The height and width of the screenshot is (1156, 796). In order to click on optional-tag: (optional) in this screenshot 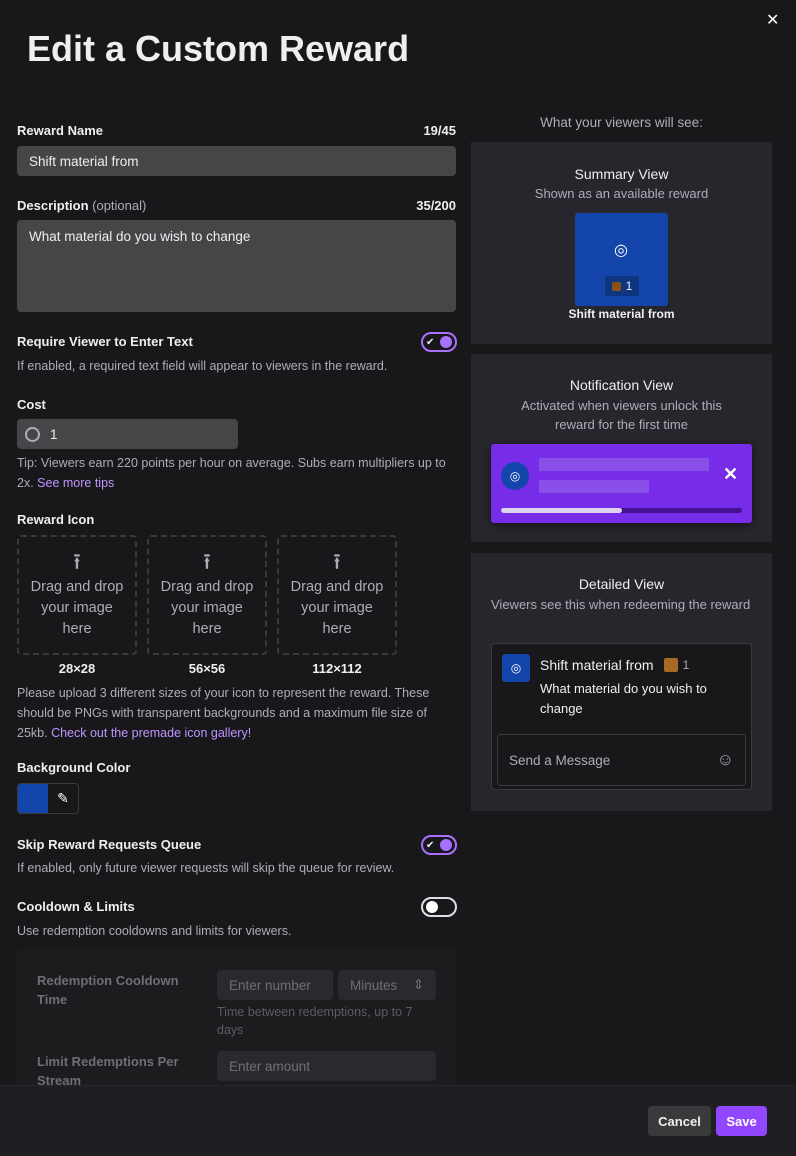, I will do `click(119, 205)`.